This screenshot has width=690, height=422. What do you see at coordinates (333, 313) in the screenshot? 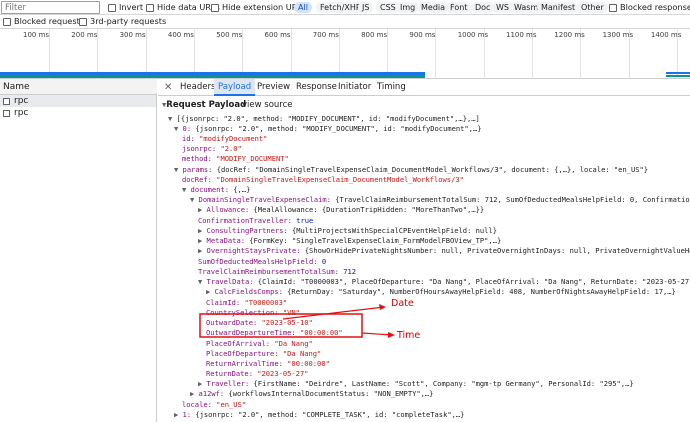
I see `date-arrow` at bounding box center [333, 313].